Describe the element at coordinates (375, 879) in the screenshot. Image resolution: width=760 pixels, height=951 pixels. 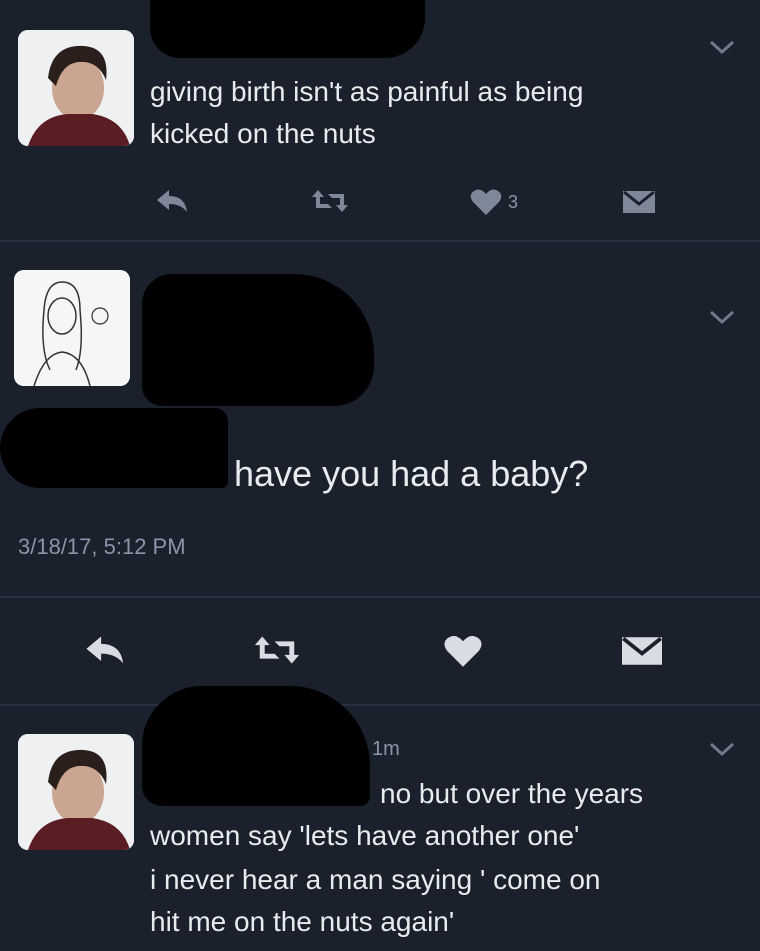
I see `tweet-text-line: i never hear a man saying ' come on` at that location.